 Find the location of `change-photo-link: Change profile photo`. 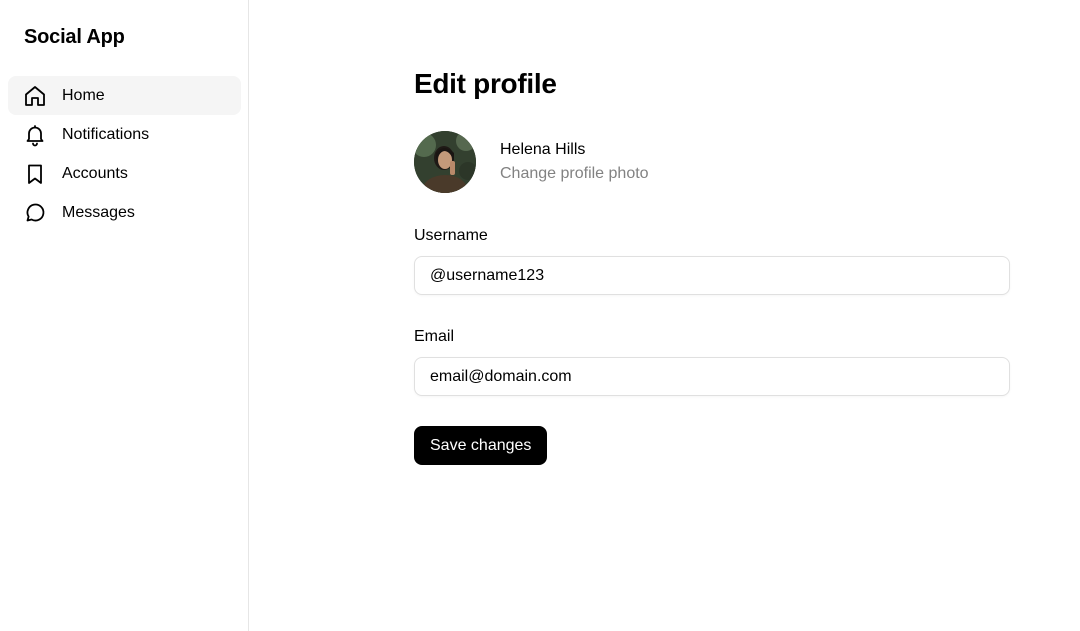

change-photo-link: Change profile photo is located at coordinates (574, 174).